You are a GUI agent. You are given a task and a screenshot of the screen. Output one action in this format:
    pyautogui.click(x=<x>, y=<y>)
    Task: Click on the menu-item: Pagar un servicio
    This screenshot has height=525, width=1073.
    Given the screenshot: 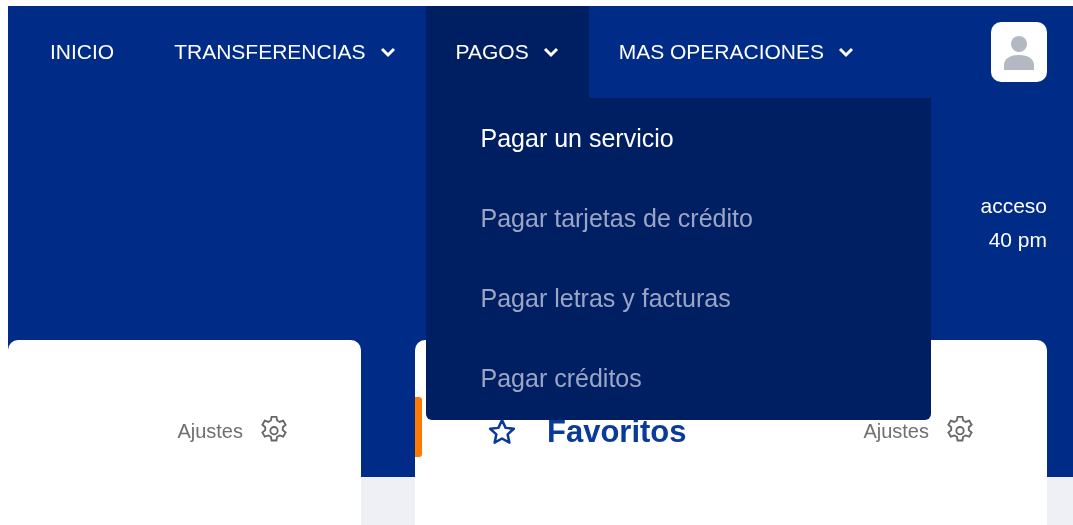 What is the action you would take?
    pyautogui.click(x=678, y=138)
    